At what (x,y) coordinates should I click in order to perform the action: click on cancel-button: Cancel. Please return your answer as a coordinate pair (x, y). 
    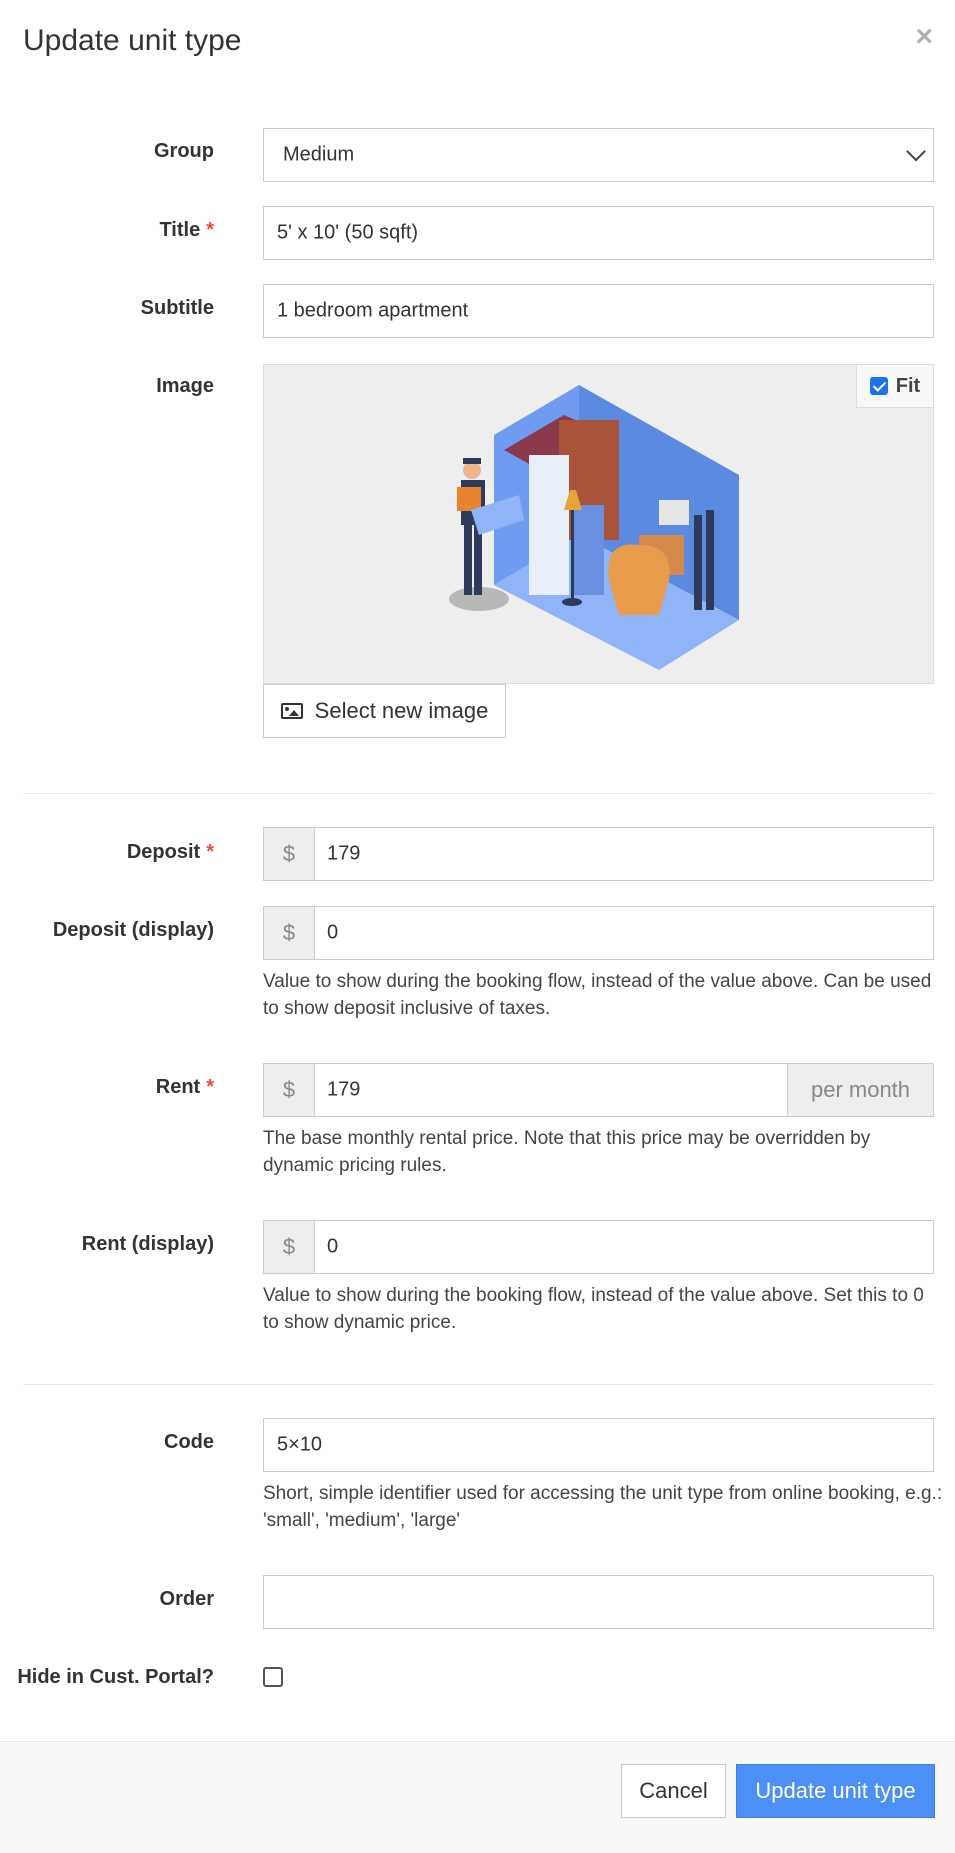
    Looking at the image, I should click on (673, 1791).